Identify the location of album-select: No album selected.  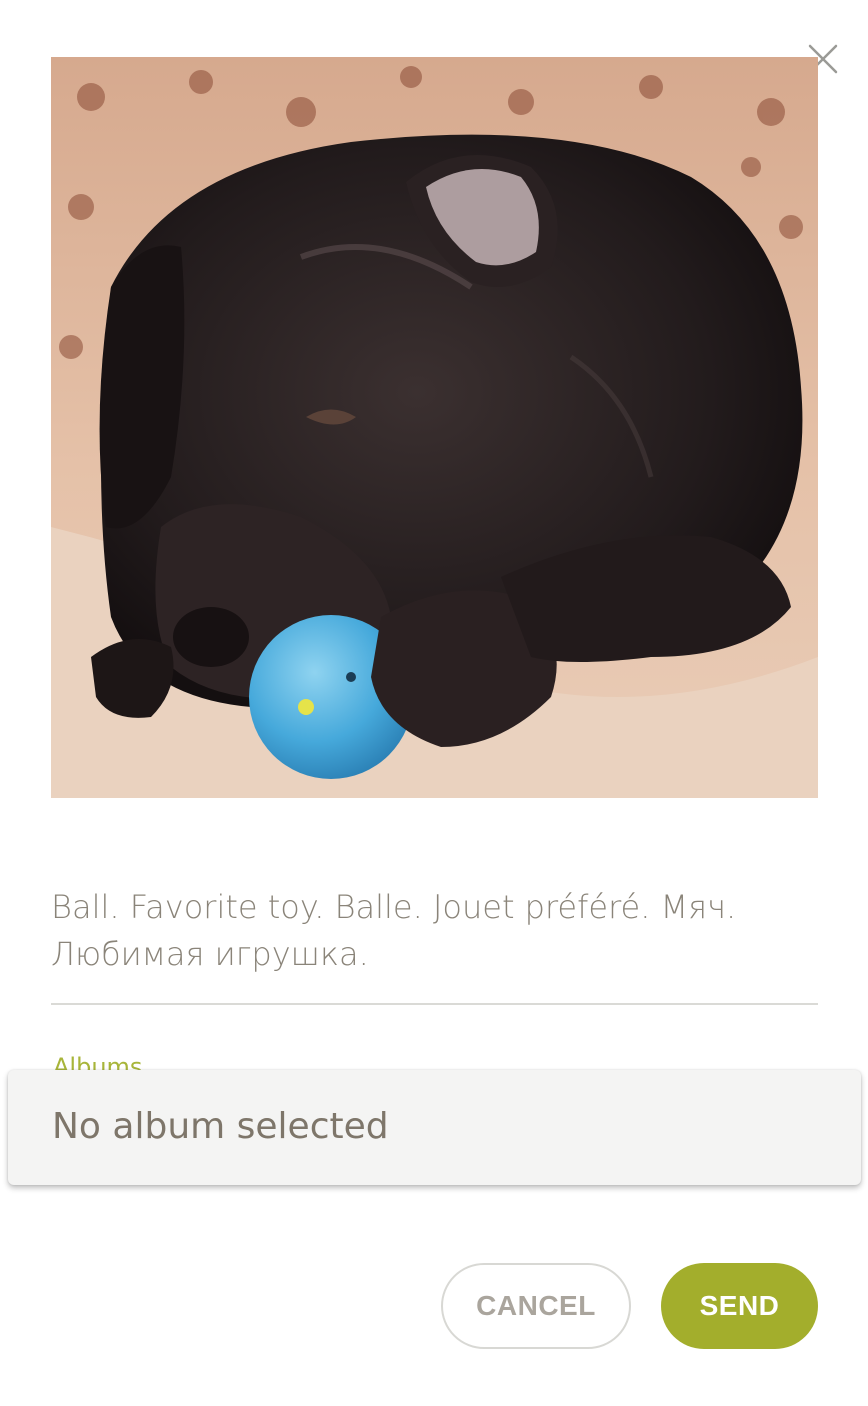
(434, 1127).